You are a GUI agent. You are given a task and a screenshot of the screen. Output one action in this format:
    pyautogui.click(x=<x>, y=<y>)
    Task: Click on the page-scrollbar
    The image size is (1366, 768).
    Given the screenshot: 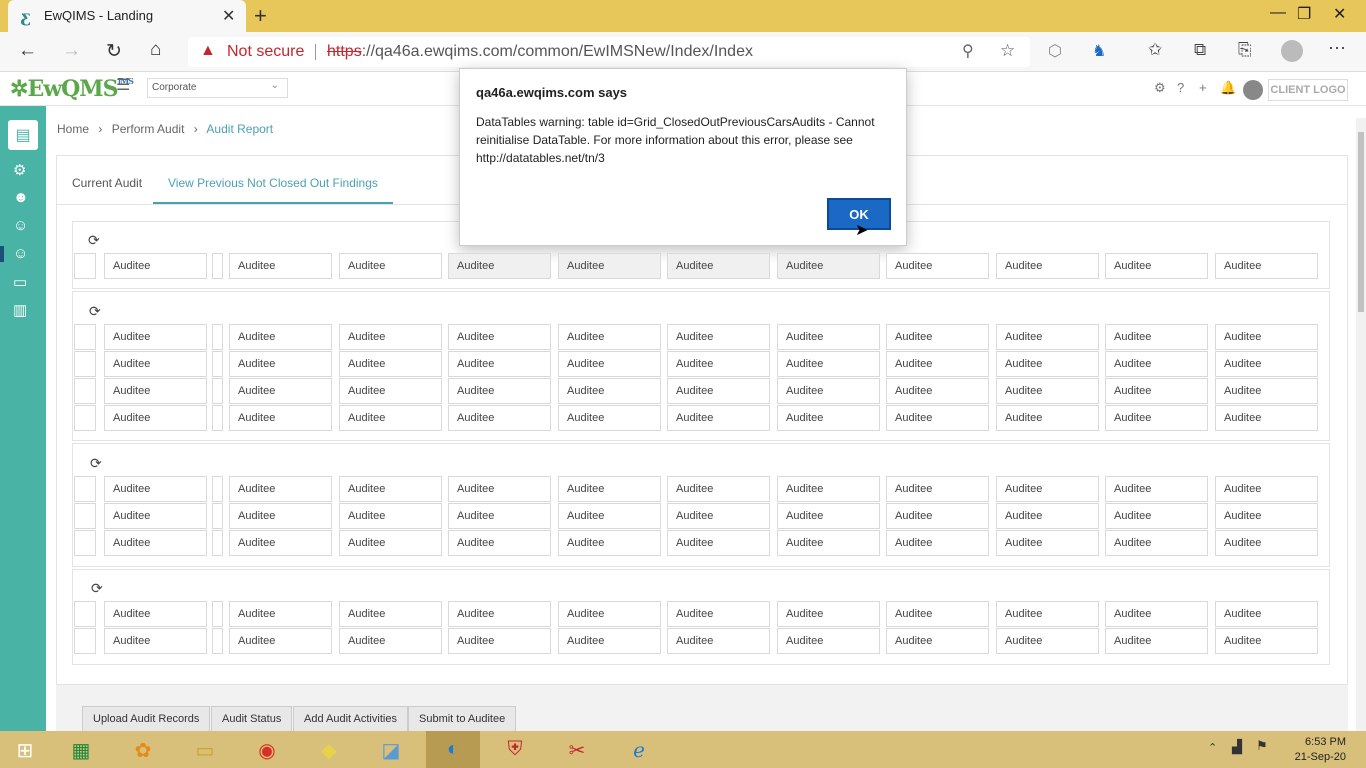 What is the action you would take?
    pyautogui.click(x=1361, y=424)
    